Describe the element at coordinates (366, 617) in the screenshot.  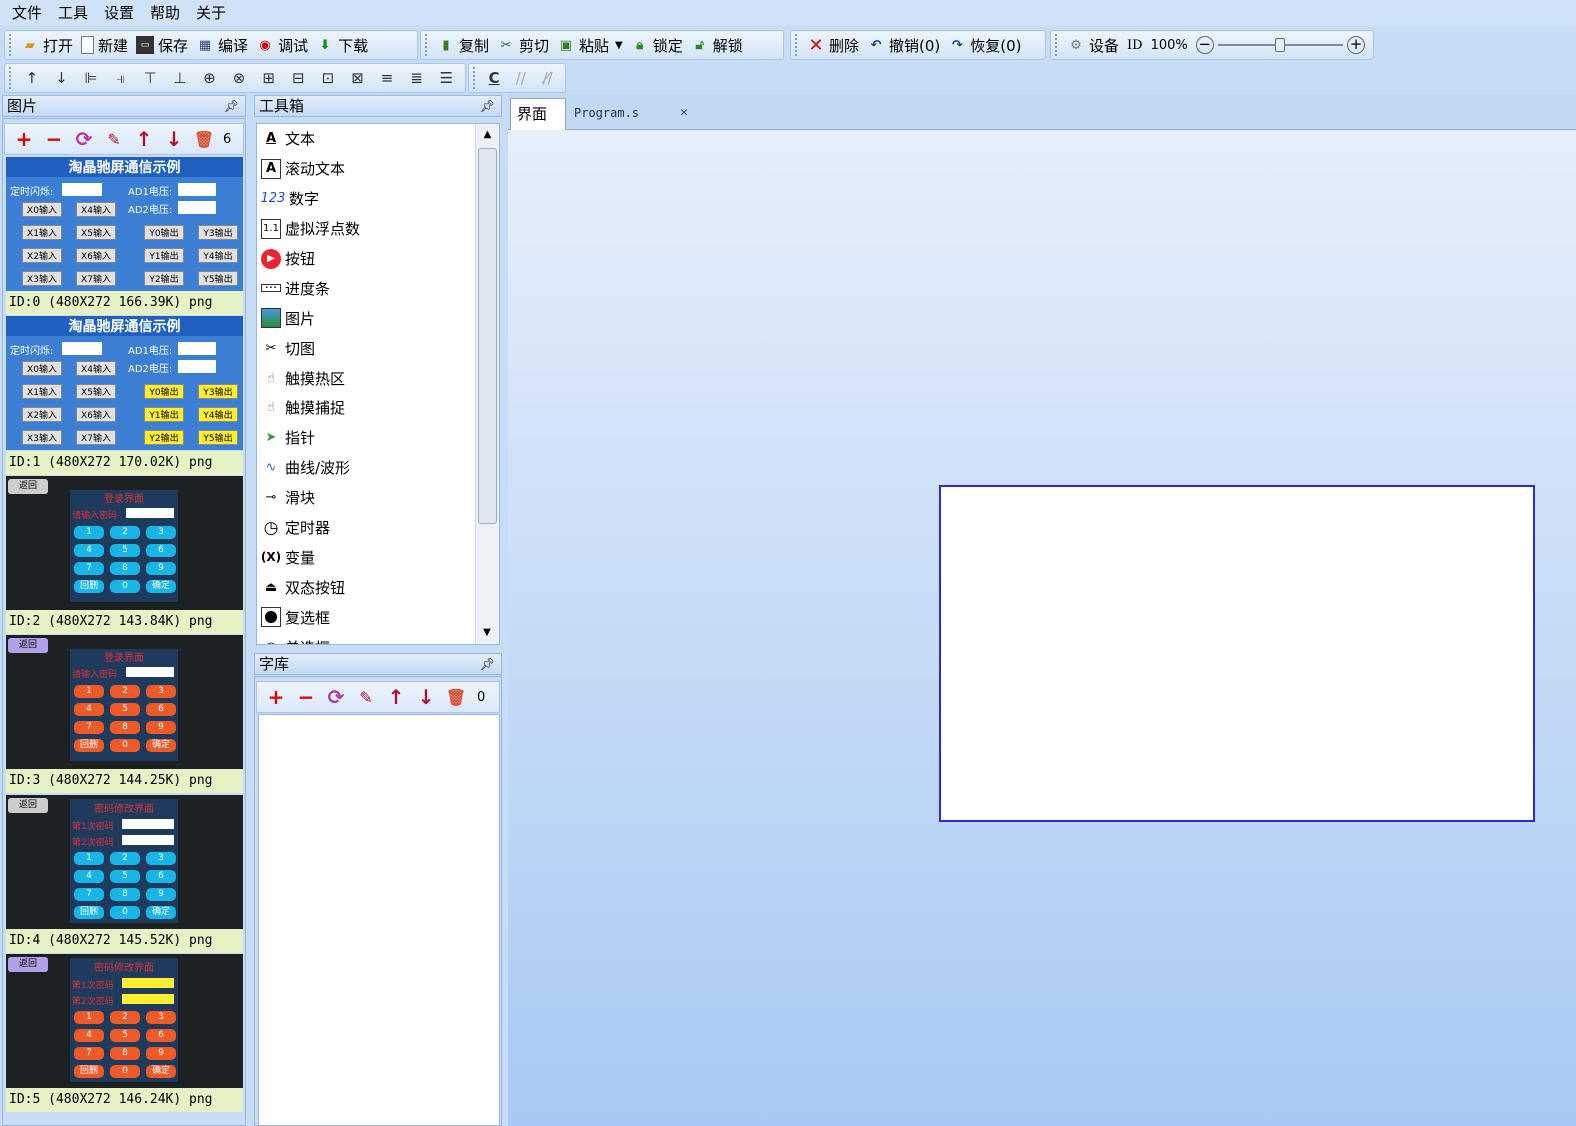
I see `tool-checkbox: 复选框` at that location.